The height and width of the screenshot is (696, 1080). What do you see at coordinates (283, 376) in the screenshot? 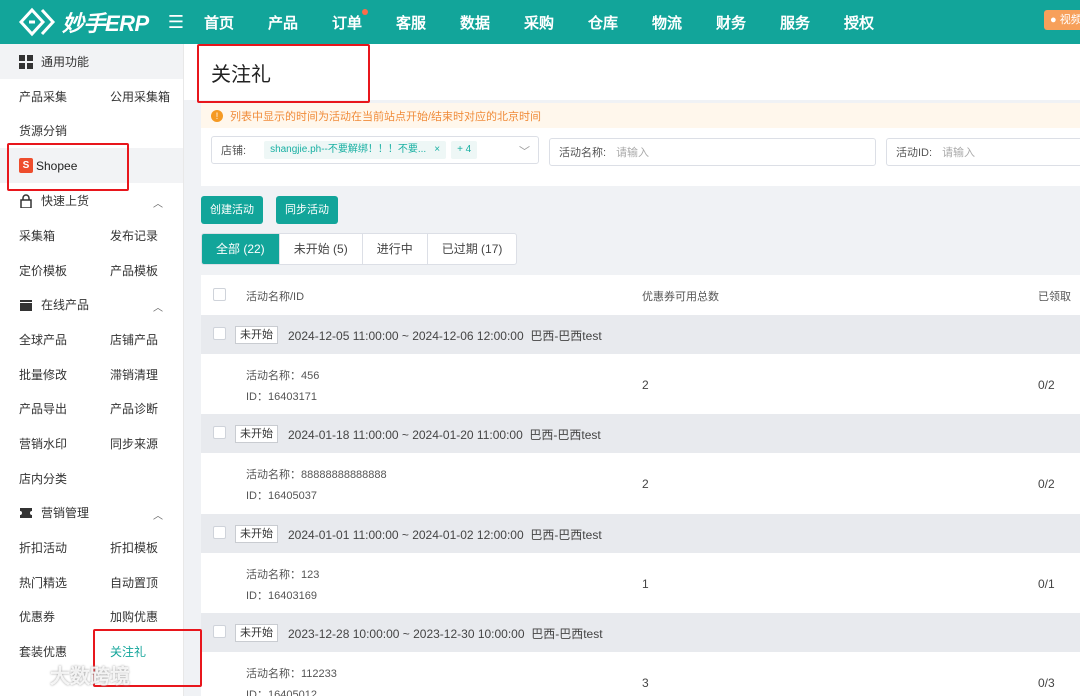
I see `activity-name: 活动名称：456` at bounding box center [283, 376].